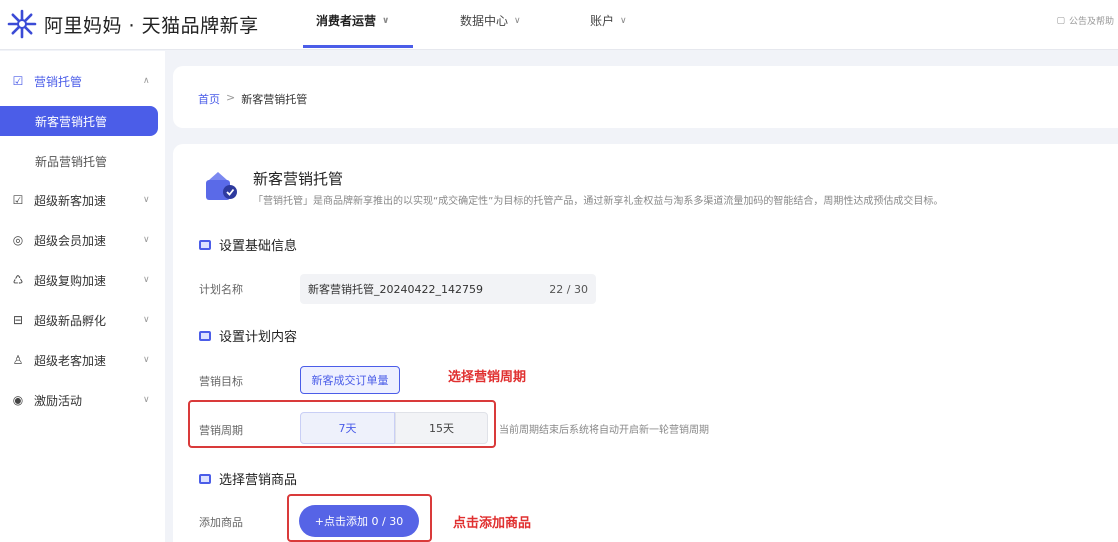 The height and width of the screenshot is (542, 1118). I want to click on member-icon: ◎, so click(18, 240).